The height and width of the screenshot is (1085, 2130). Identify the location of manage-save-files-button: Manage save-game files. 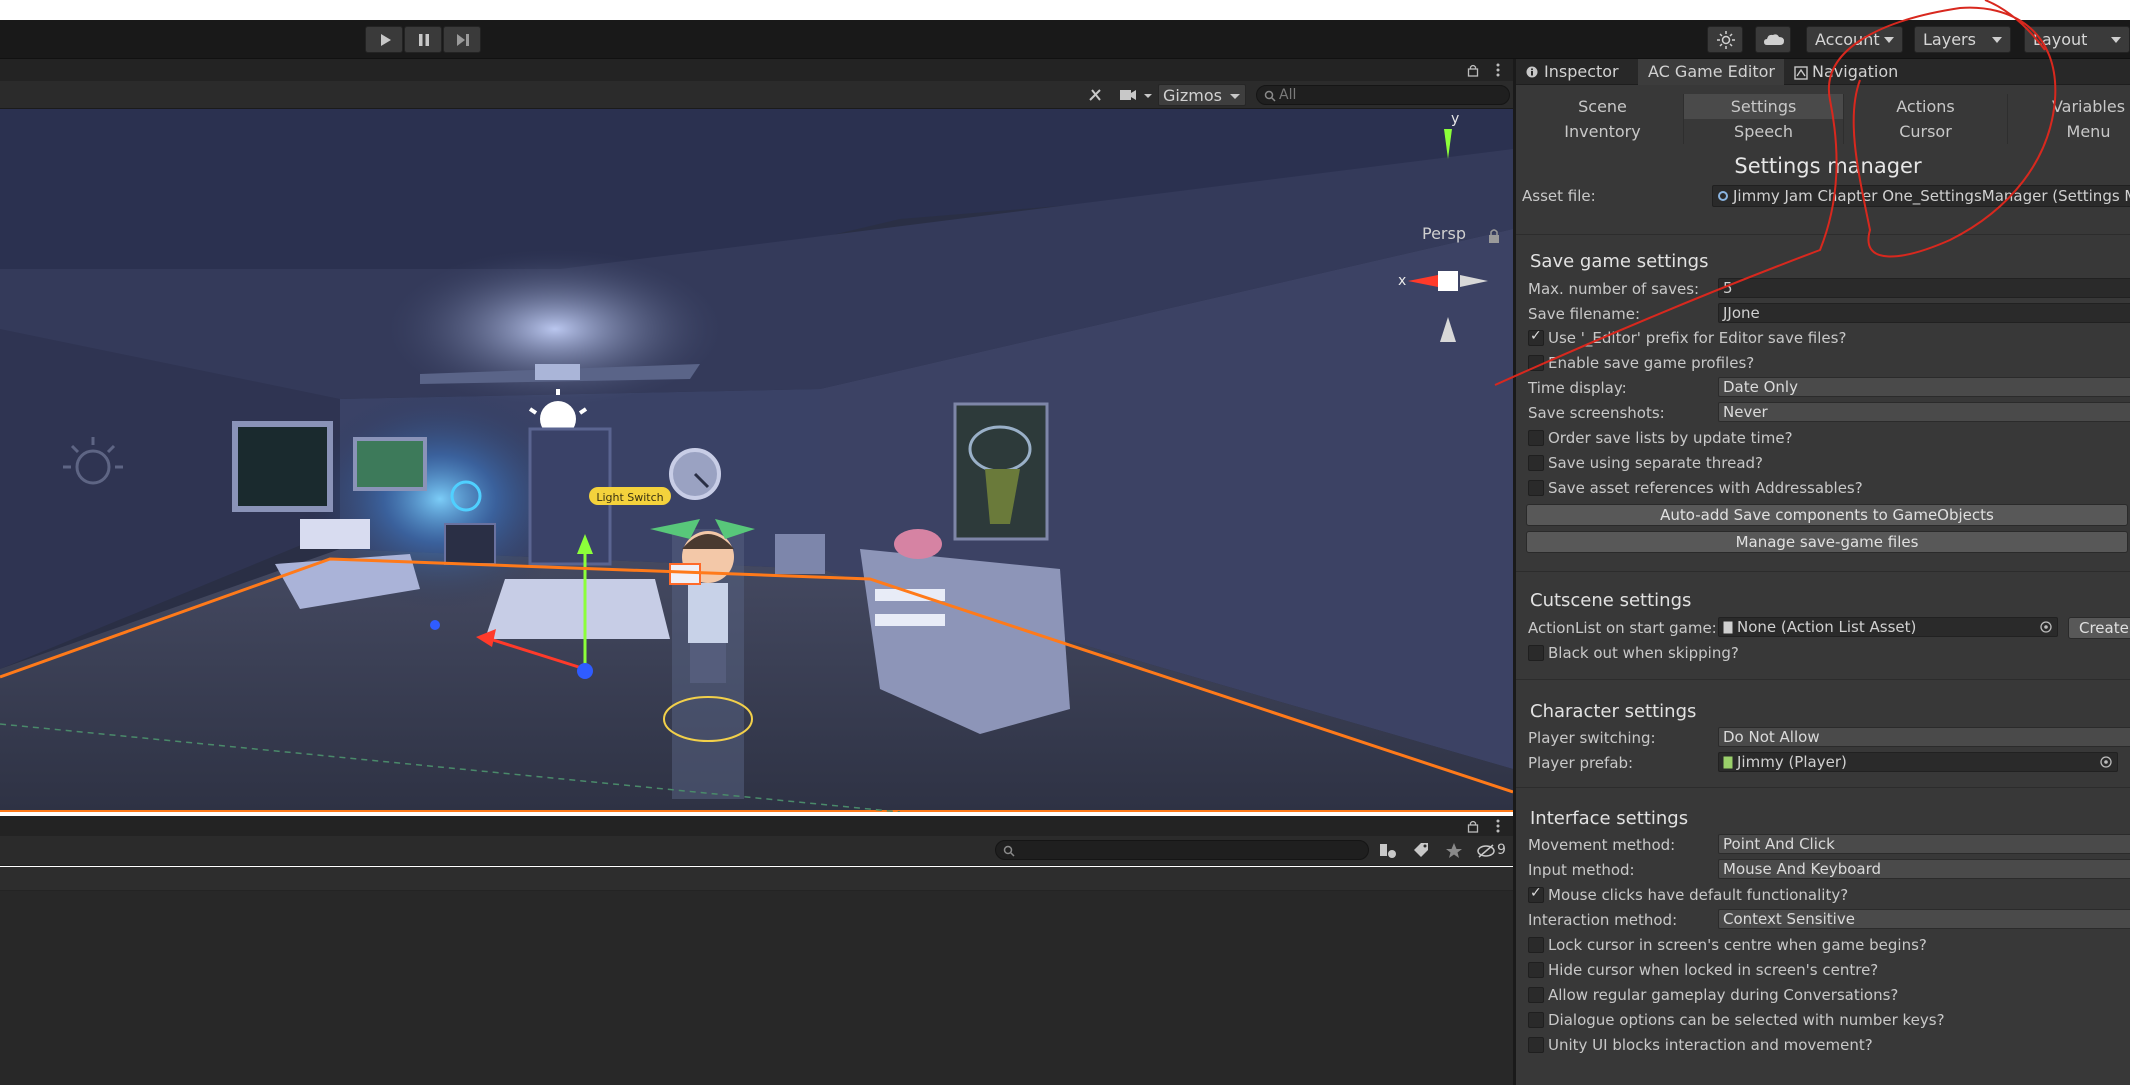
(1827, 542).